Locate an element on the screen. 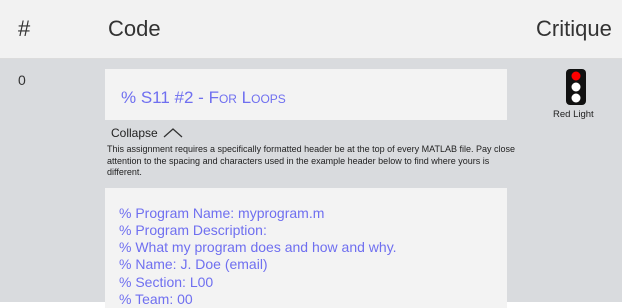 This screenshot has width=622, height=308. row-index: 0 is located at coordinates (22, 80).